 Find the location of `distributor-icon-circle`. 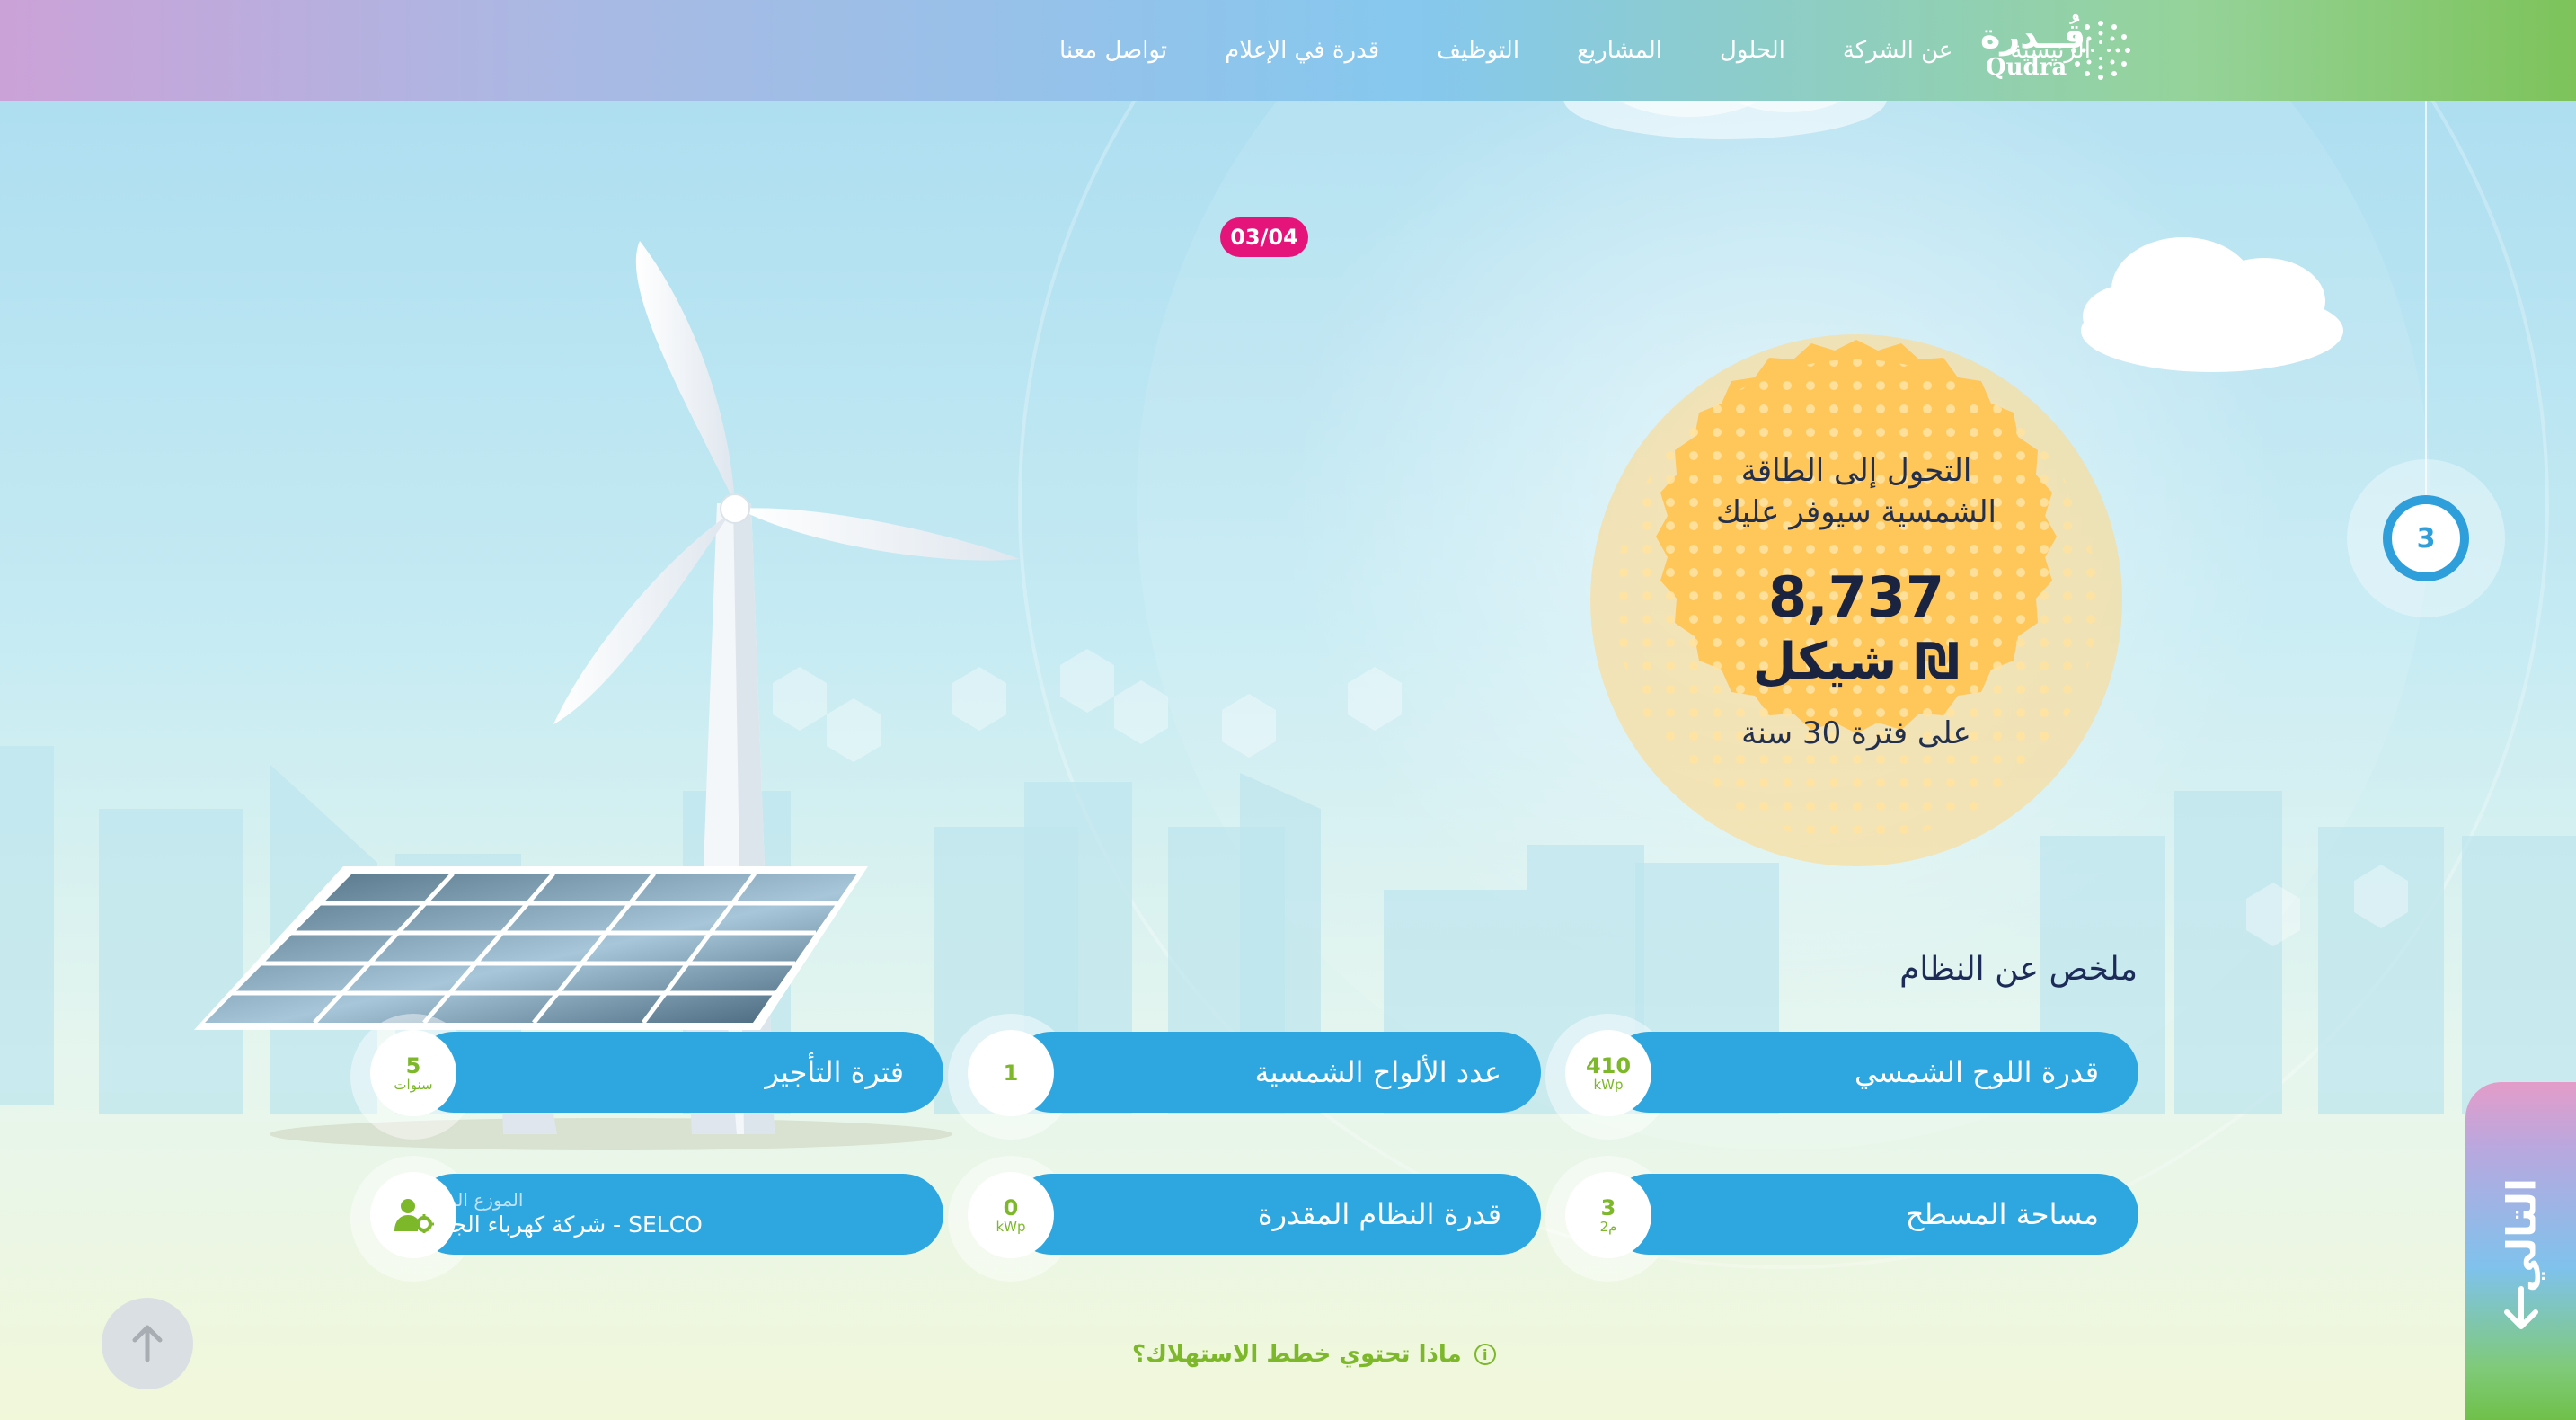

distributor-icon-circle is located at coordinates (413, 1215).